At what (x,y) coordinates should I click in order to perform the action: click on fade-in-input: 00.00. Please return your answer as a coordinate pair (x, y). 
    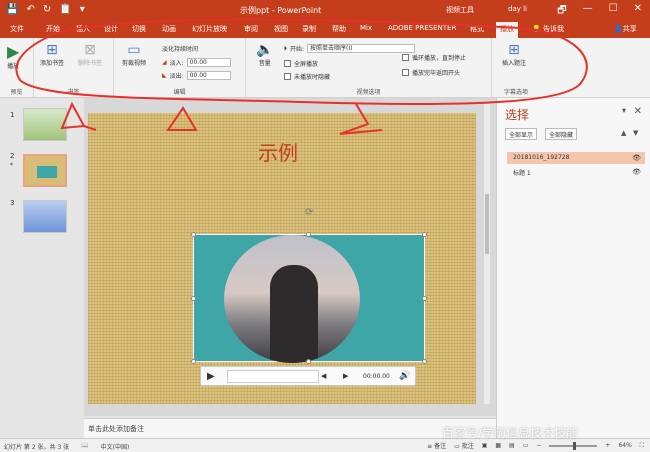
    Looking at the image, I should click on (208, 62).